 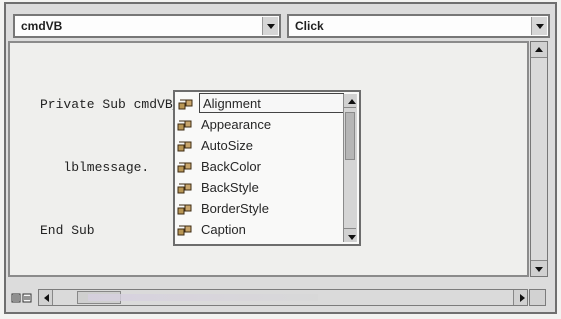 I want to click on status-strip, so click(x=203, y=297).